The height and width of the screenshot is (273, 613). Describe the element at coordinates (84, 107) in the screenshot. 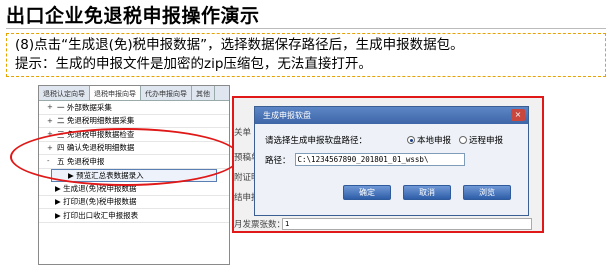

I see `tree-item-label: 一 外部数据采集` at that location.